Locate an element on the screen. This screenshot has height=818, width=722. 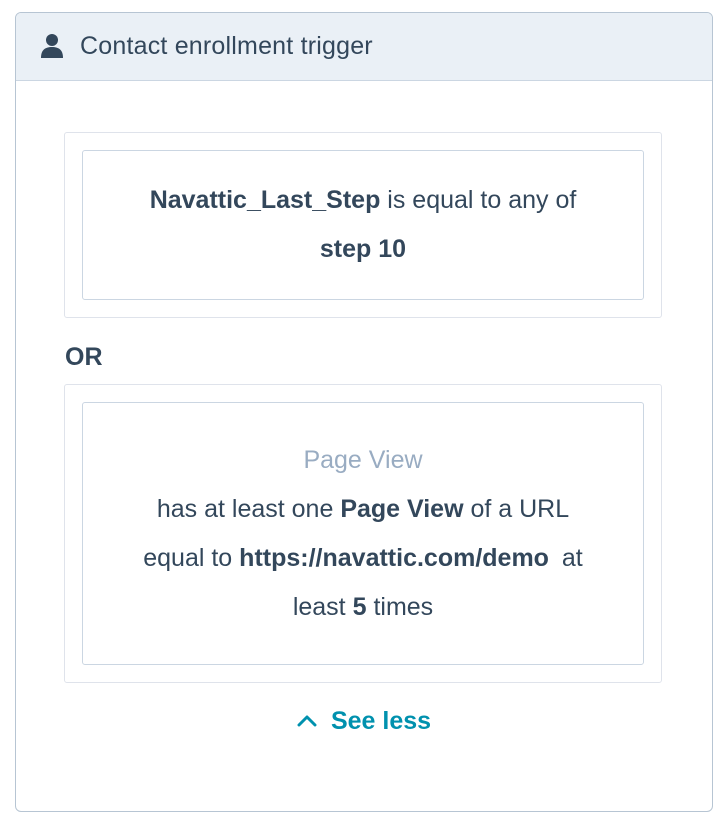
filter-2-line-2: equal to https://navattic.com/demo at is located at coordinates (363, 558).